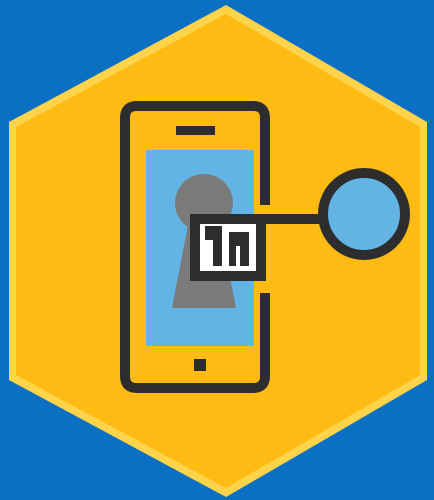  I want to click on key-head, so click(364, 214).